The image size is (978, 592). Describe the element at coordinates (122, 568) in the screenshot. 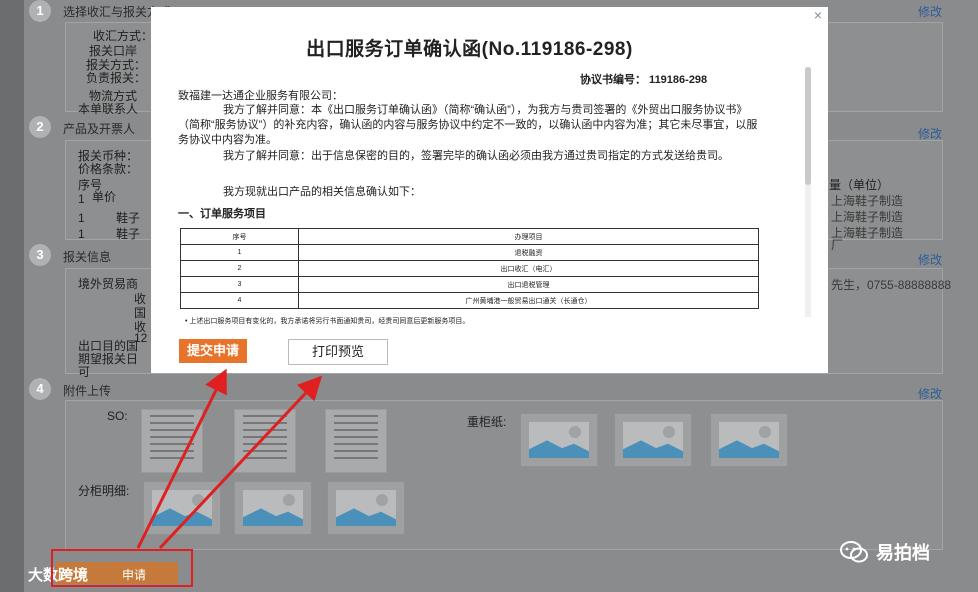

I see `annotation-highlight-box` at that location.